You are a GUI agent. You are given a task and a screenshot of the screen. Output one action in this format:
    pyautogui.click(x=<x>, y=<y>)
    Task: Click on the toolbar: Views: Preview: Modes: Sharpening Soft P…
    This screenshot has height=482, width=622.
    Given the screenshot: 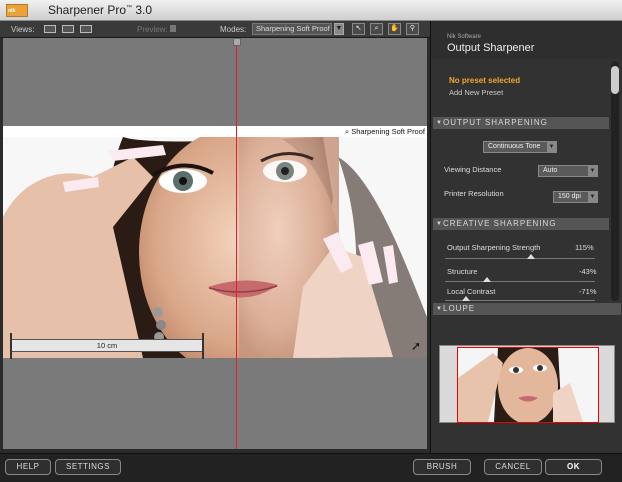 What is the action you would take?
    pyautogui.click(x=215, y=29)
    